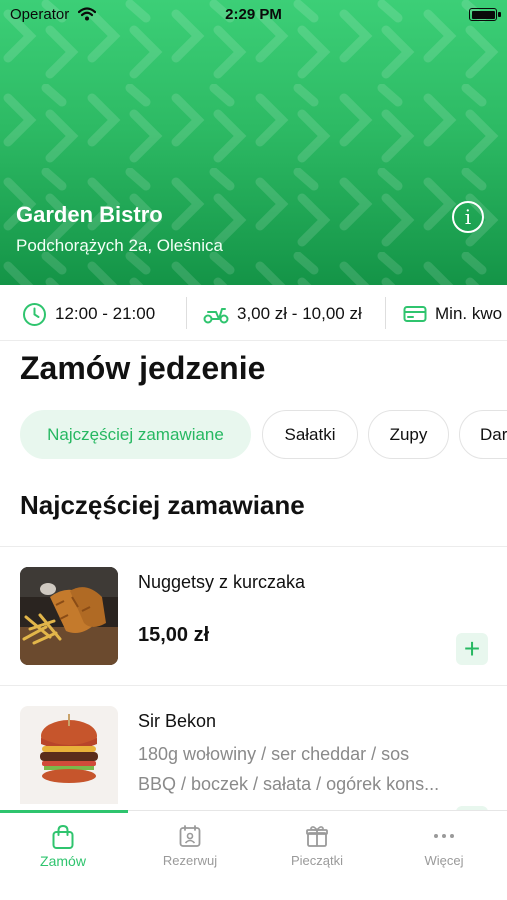 The image size is (507, 900). Describe the element at coordinates (317, 836) in the screenshot. I see `gift-icon` at that location.